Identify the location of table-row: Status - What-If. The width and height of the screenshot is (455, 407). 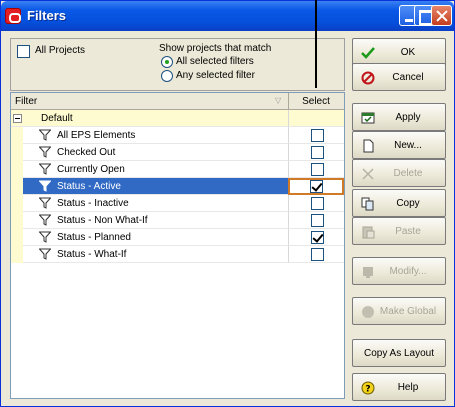
(177, 254).